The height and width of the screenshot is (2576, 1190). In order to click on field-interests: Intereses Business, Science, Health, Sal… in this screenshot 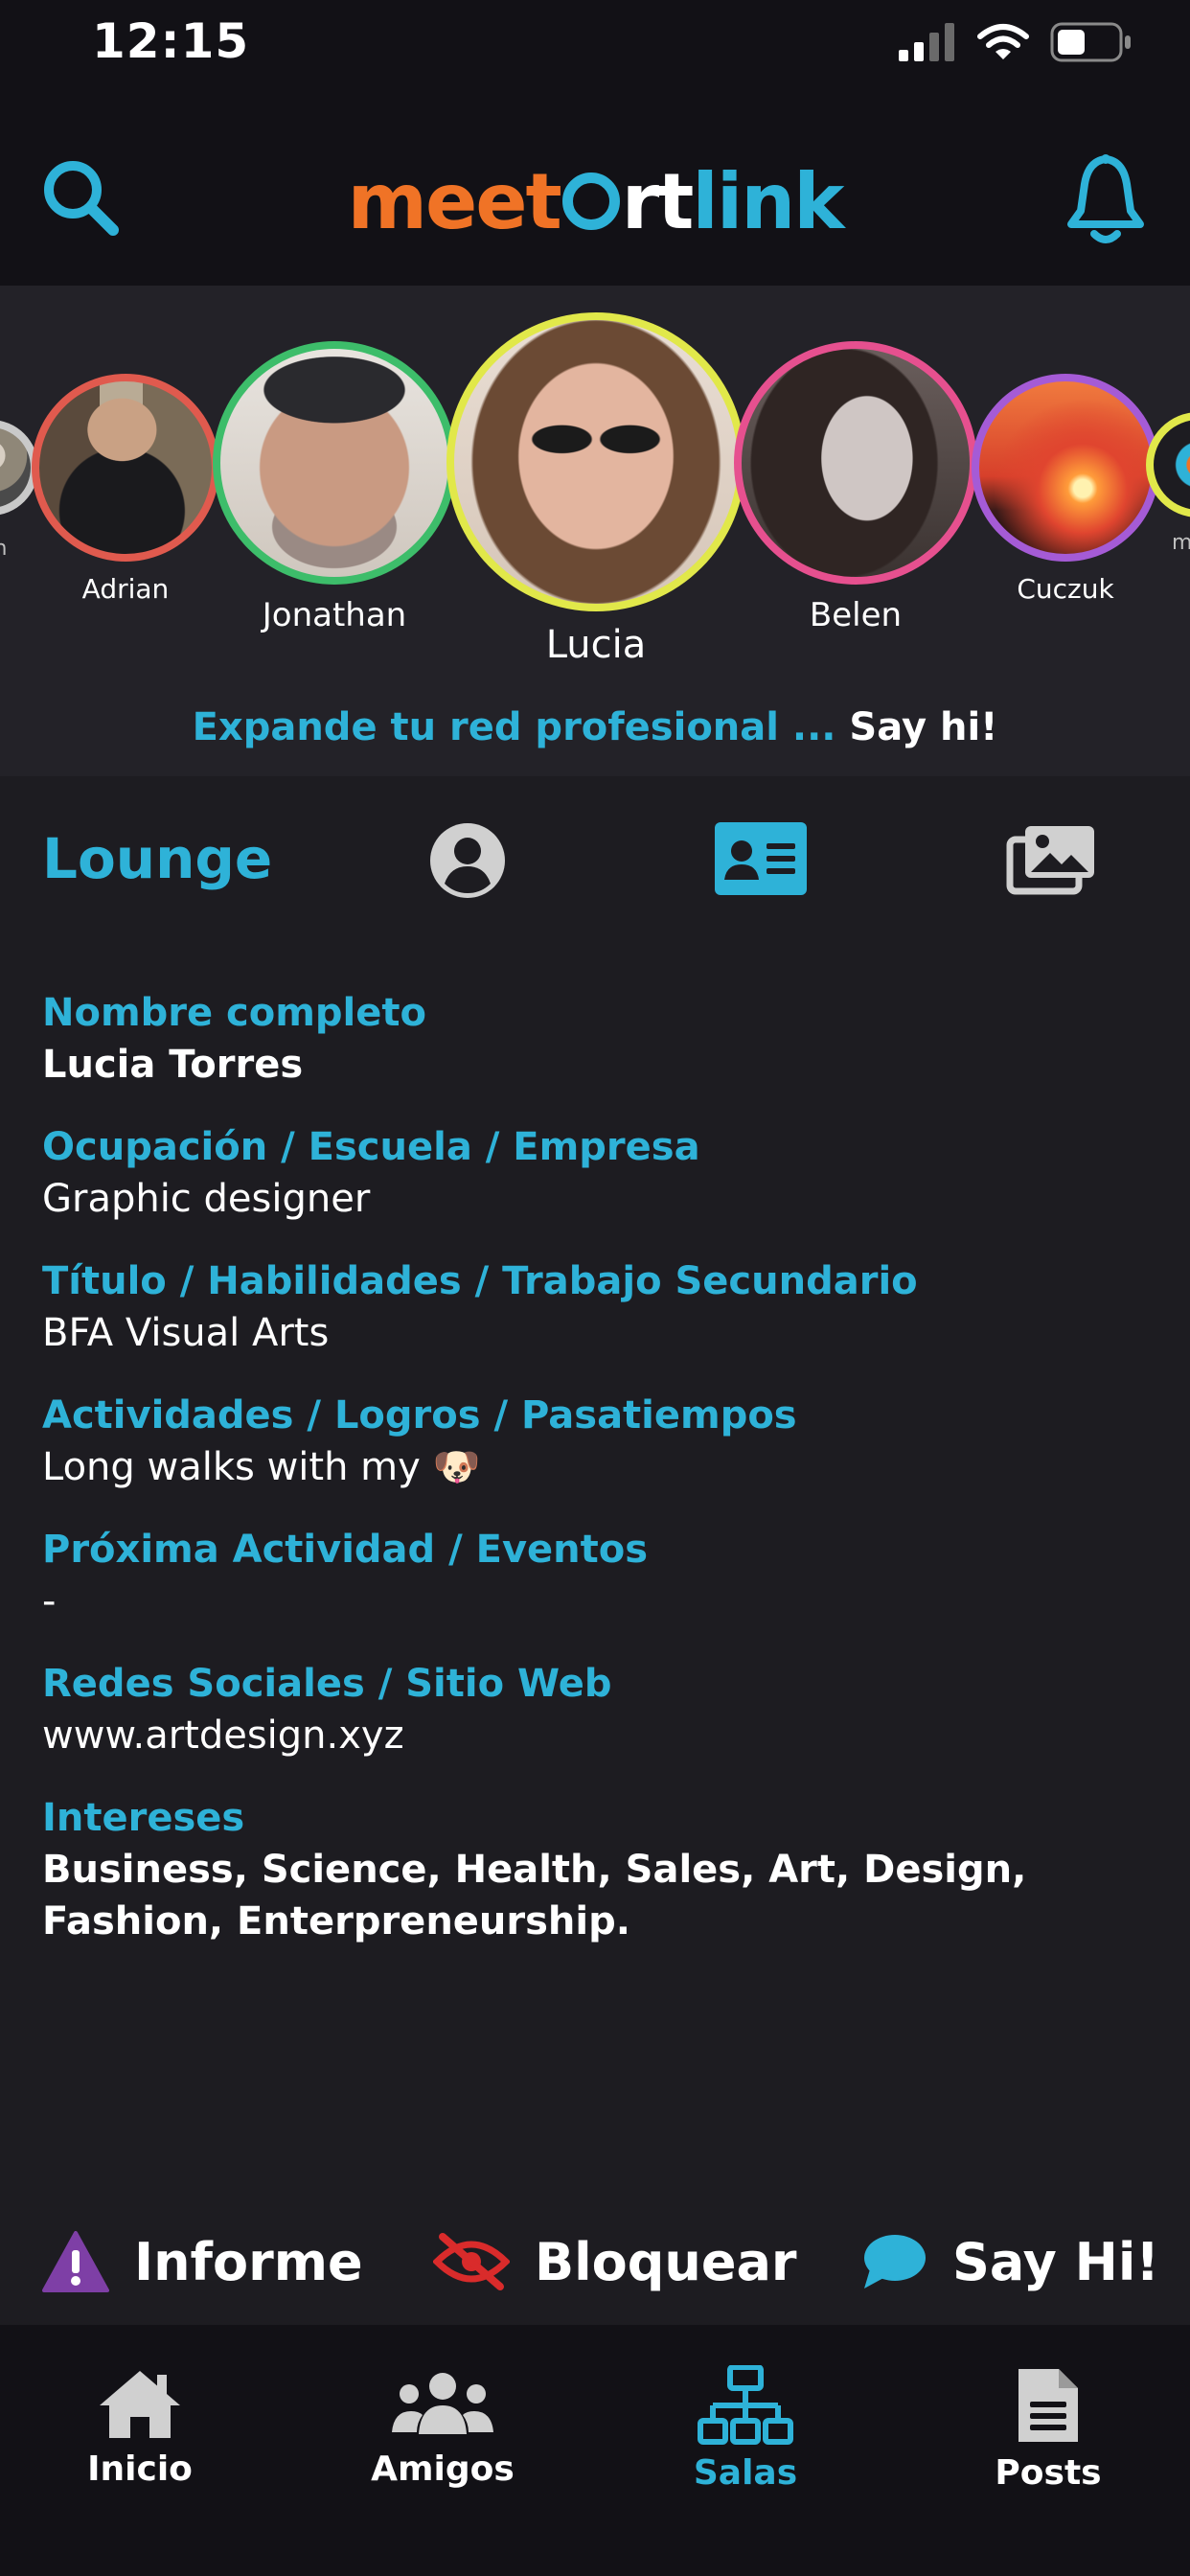, I will do `click(598, 1869)`.